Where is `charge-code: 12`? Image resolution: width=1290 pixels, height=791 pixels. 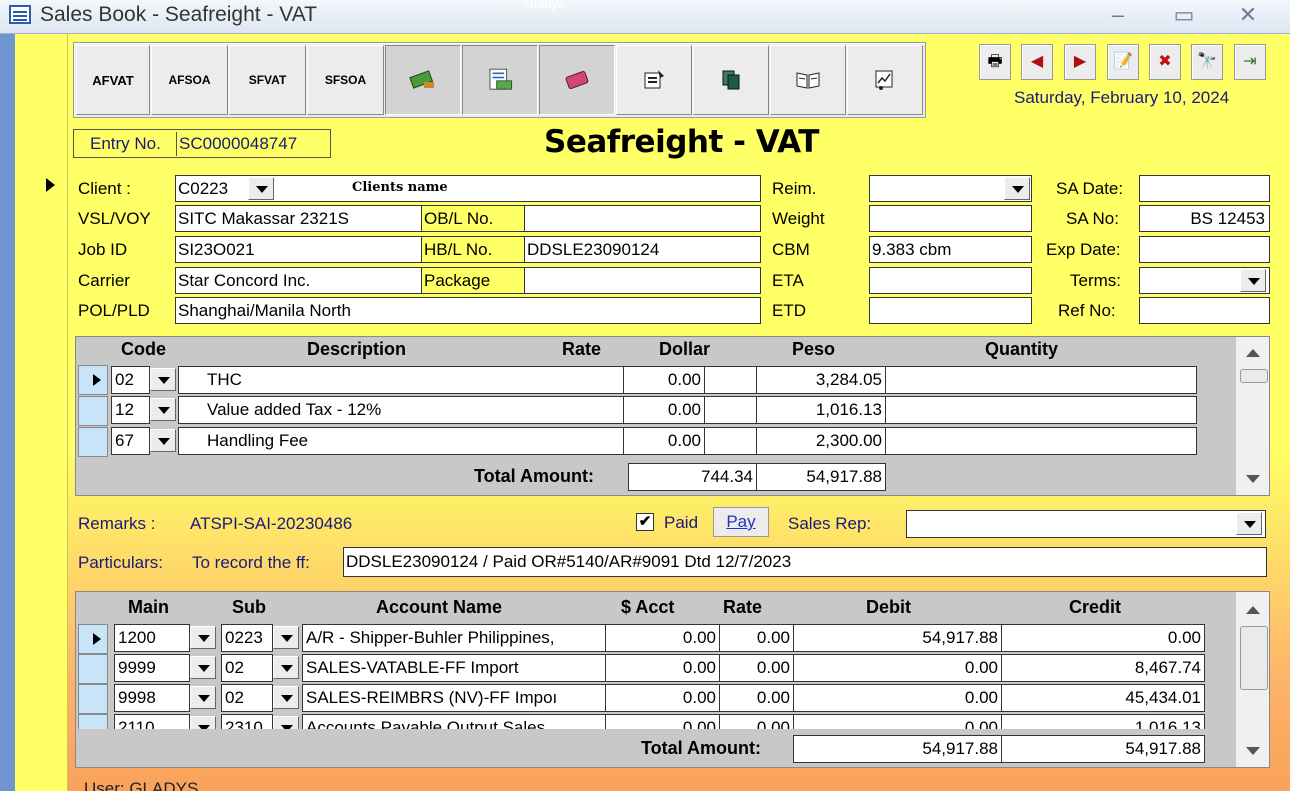 charge-code: 12 is located at coordinates (130, 410).